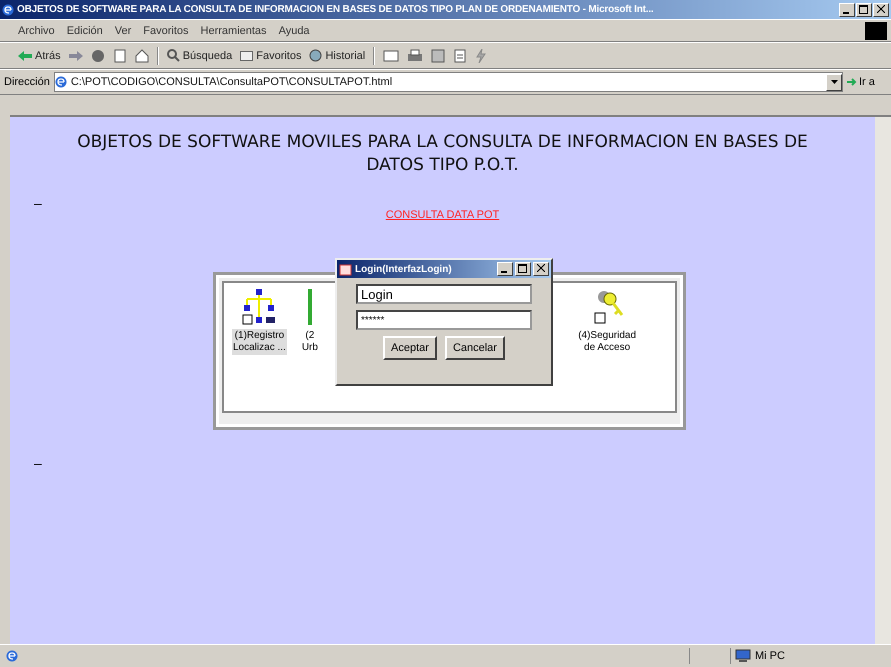 This screenshot has width=891, height=667. Describe the element at coordinates (233, 30) in the screenshot. I see `menu-item: Herramientas` at that location.